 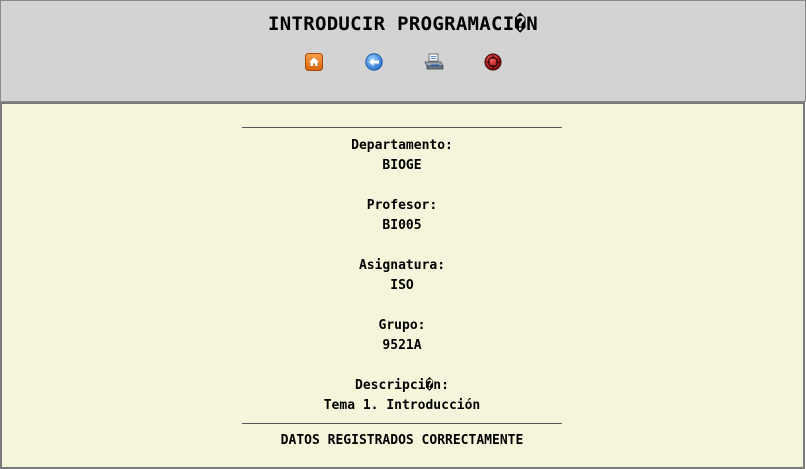 I want to click on descripcion-label: Descripci�n:, so click(x=402, y=385).